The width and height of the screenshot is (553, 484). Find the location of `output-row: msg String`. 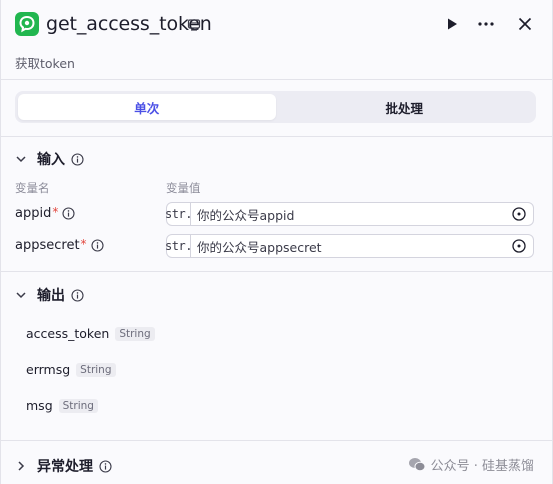

output-row: msg String is located at coordinates (62, 405).